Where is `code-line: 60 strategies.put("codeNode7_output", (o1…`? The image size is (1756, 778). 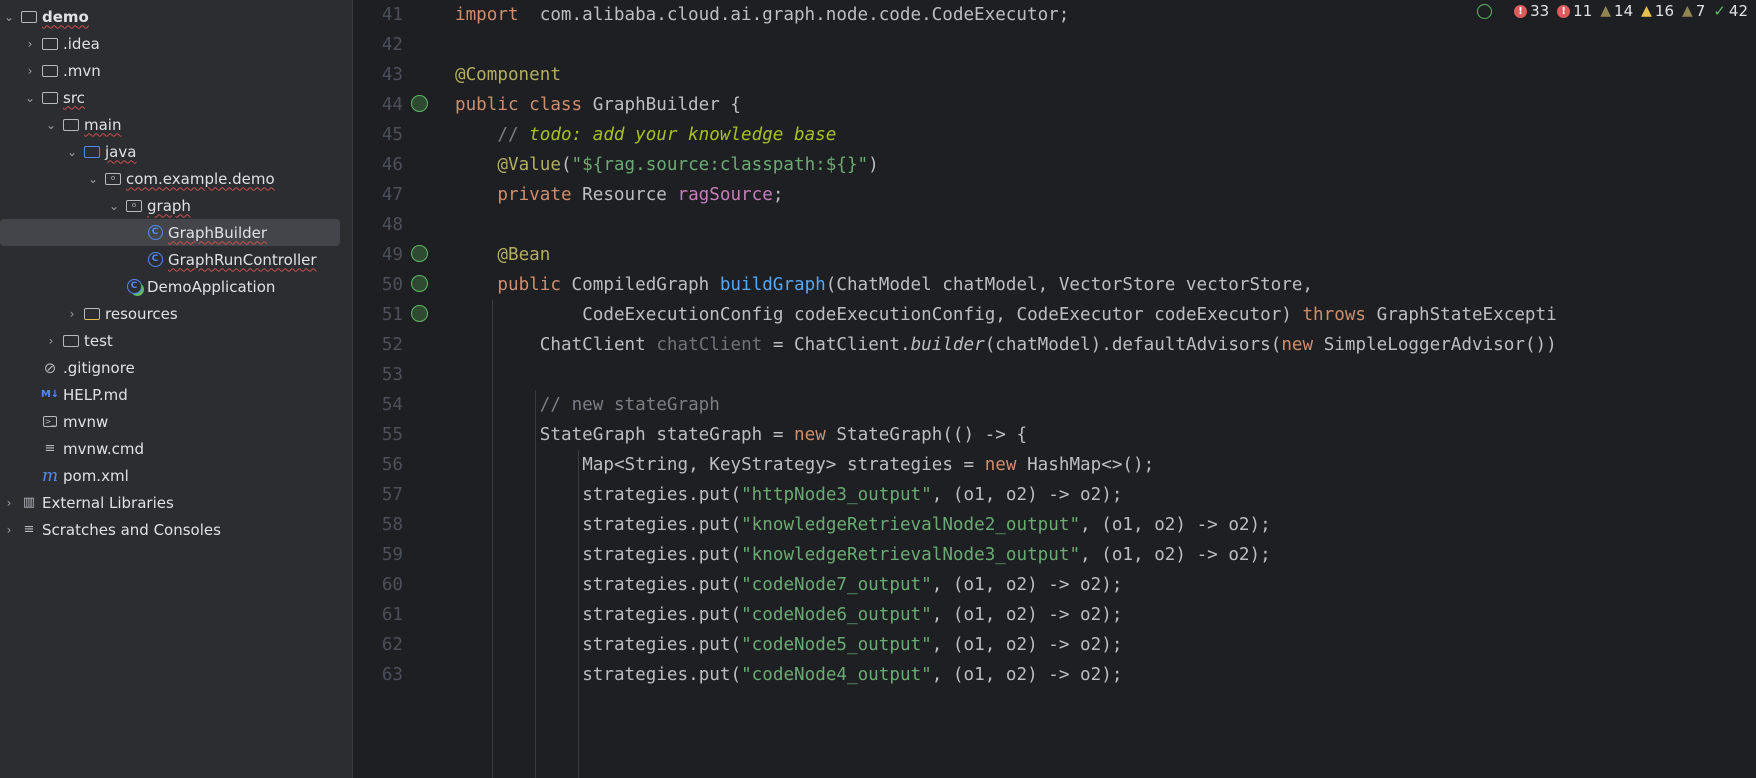 code-line: 60 strategies.put("codeNode7_output", (o1… is located at coordinates (1054, 585).